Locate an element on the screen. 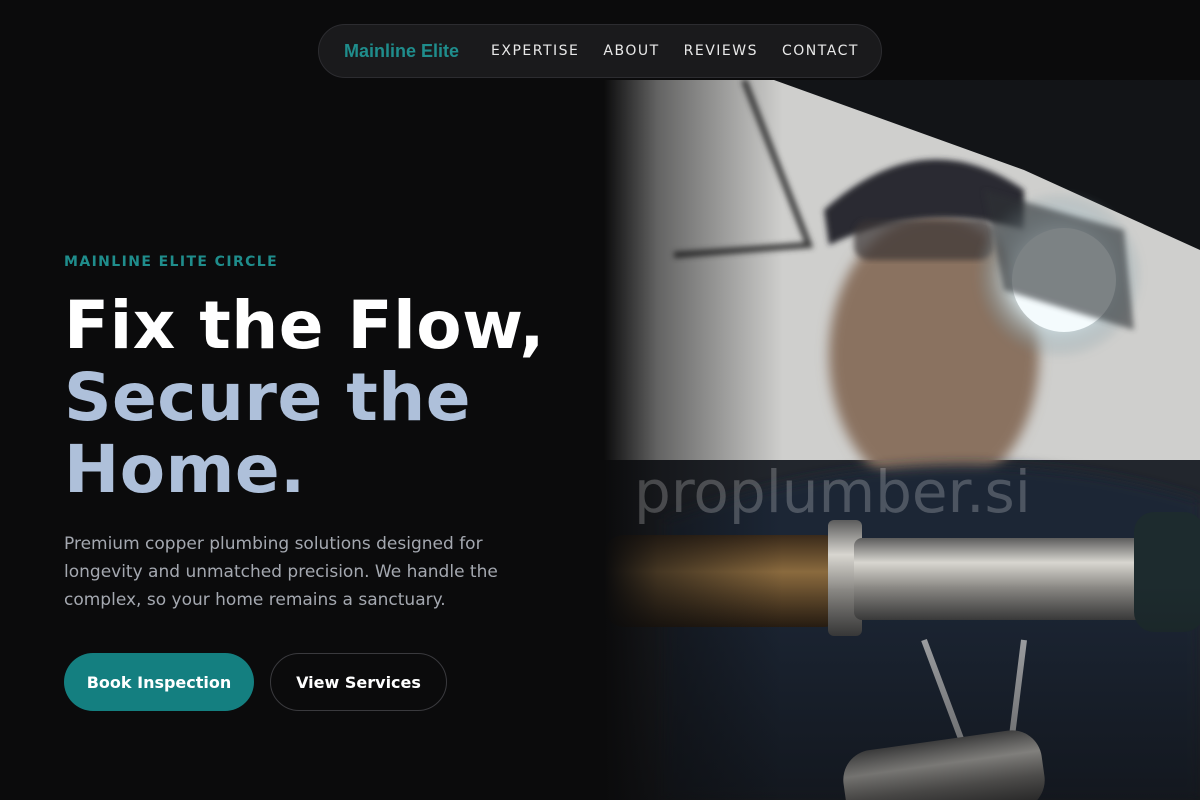  hero-headline: Fix the Flow, Secure the Home. is located at coordinates (334, 398).